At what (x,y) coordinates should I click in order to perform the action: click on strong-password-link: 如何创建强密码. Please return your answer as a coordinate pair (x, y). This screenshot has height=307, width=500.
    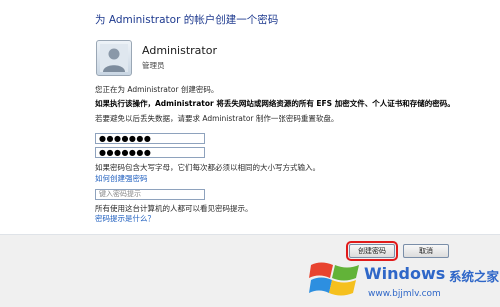
    Looking at the image, I should click on (121, 178).